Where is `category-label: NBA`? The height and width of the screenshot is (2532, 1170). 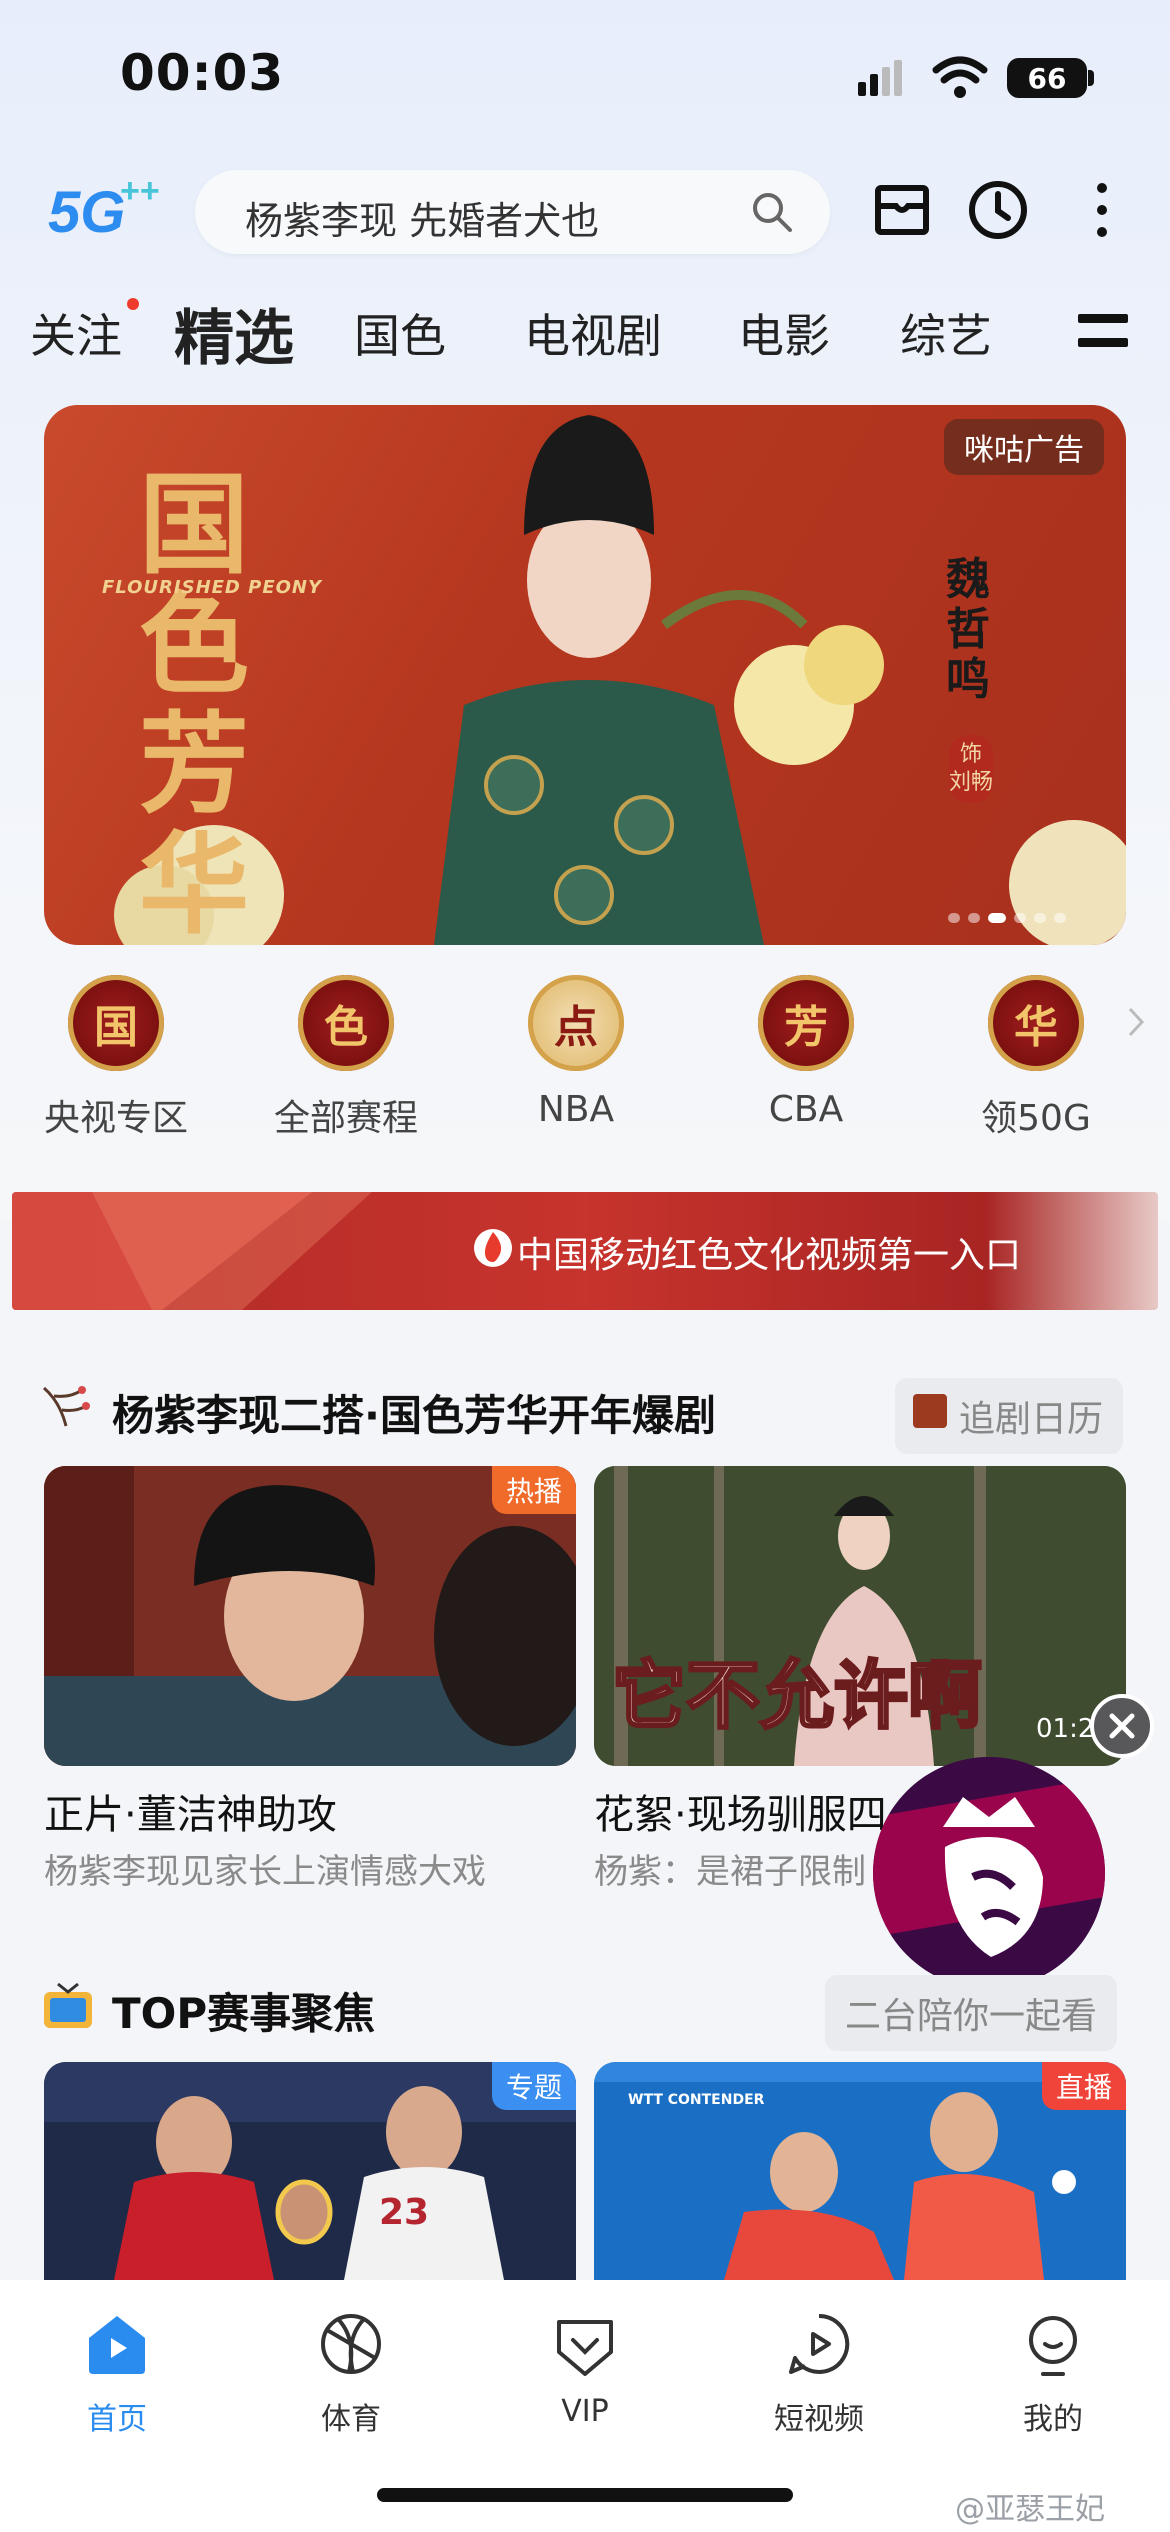
category-label: NBA is located at coordinates (576, 1109).